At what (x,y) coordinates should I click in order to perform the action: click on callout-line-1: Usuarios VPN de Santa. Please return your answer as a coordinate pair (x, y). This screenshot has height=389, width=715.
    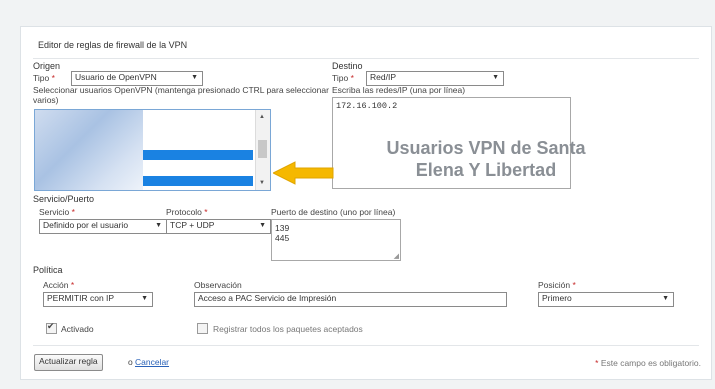
    Looking at the image, I should click on (486, 148).